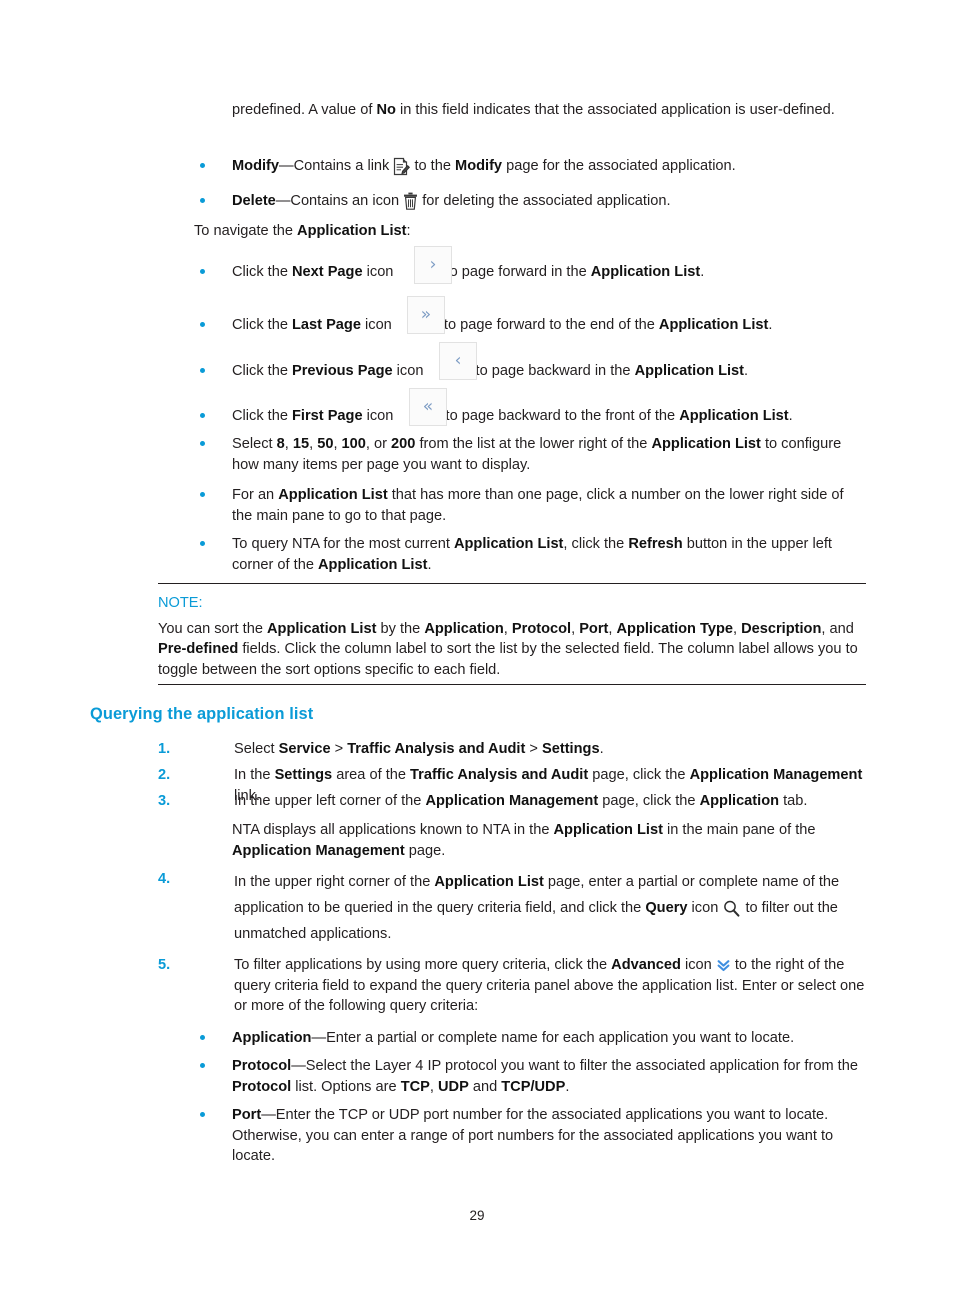  Describe the element at coordinates (256, 166) in the screenshot. I see `term-modify: Modify` at that location.